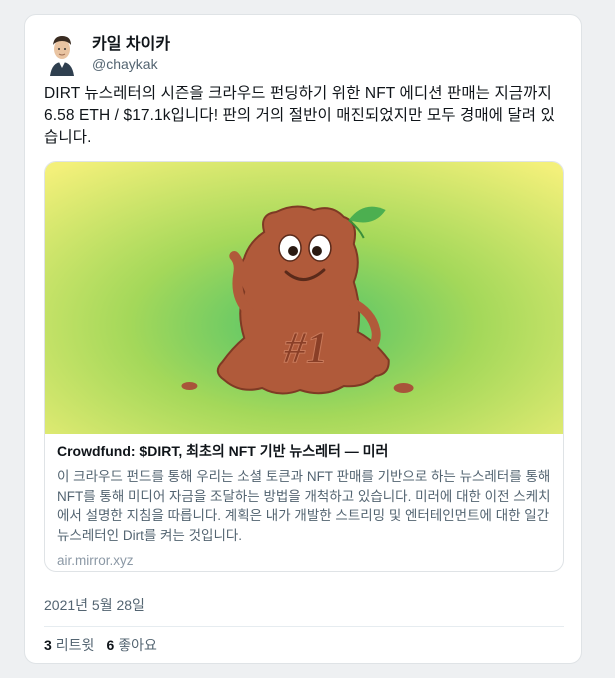  Describe the element at coordinates (131, 64) in the screenshot. I see `user-handle: @chaykak` at that location.